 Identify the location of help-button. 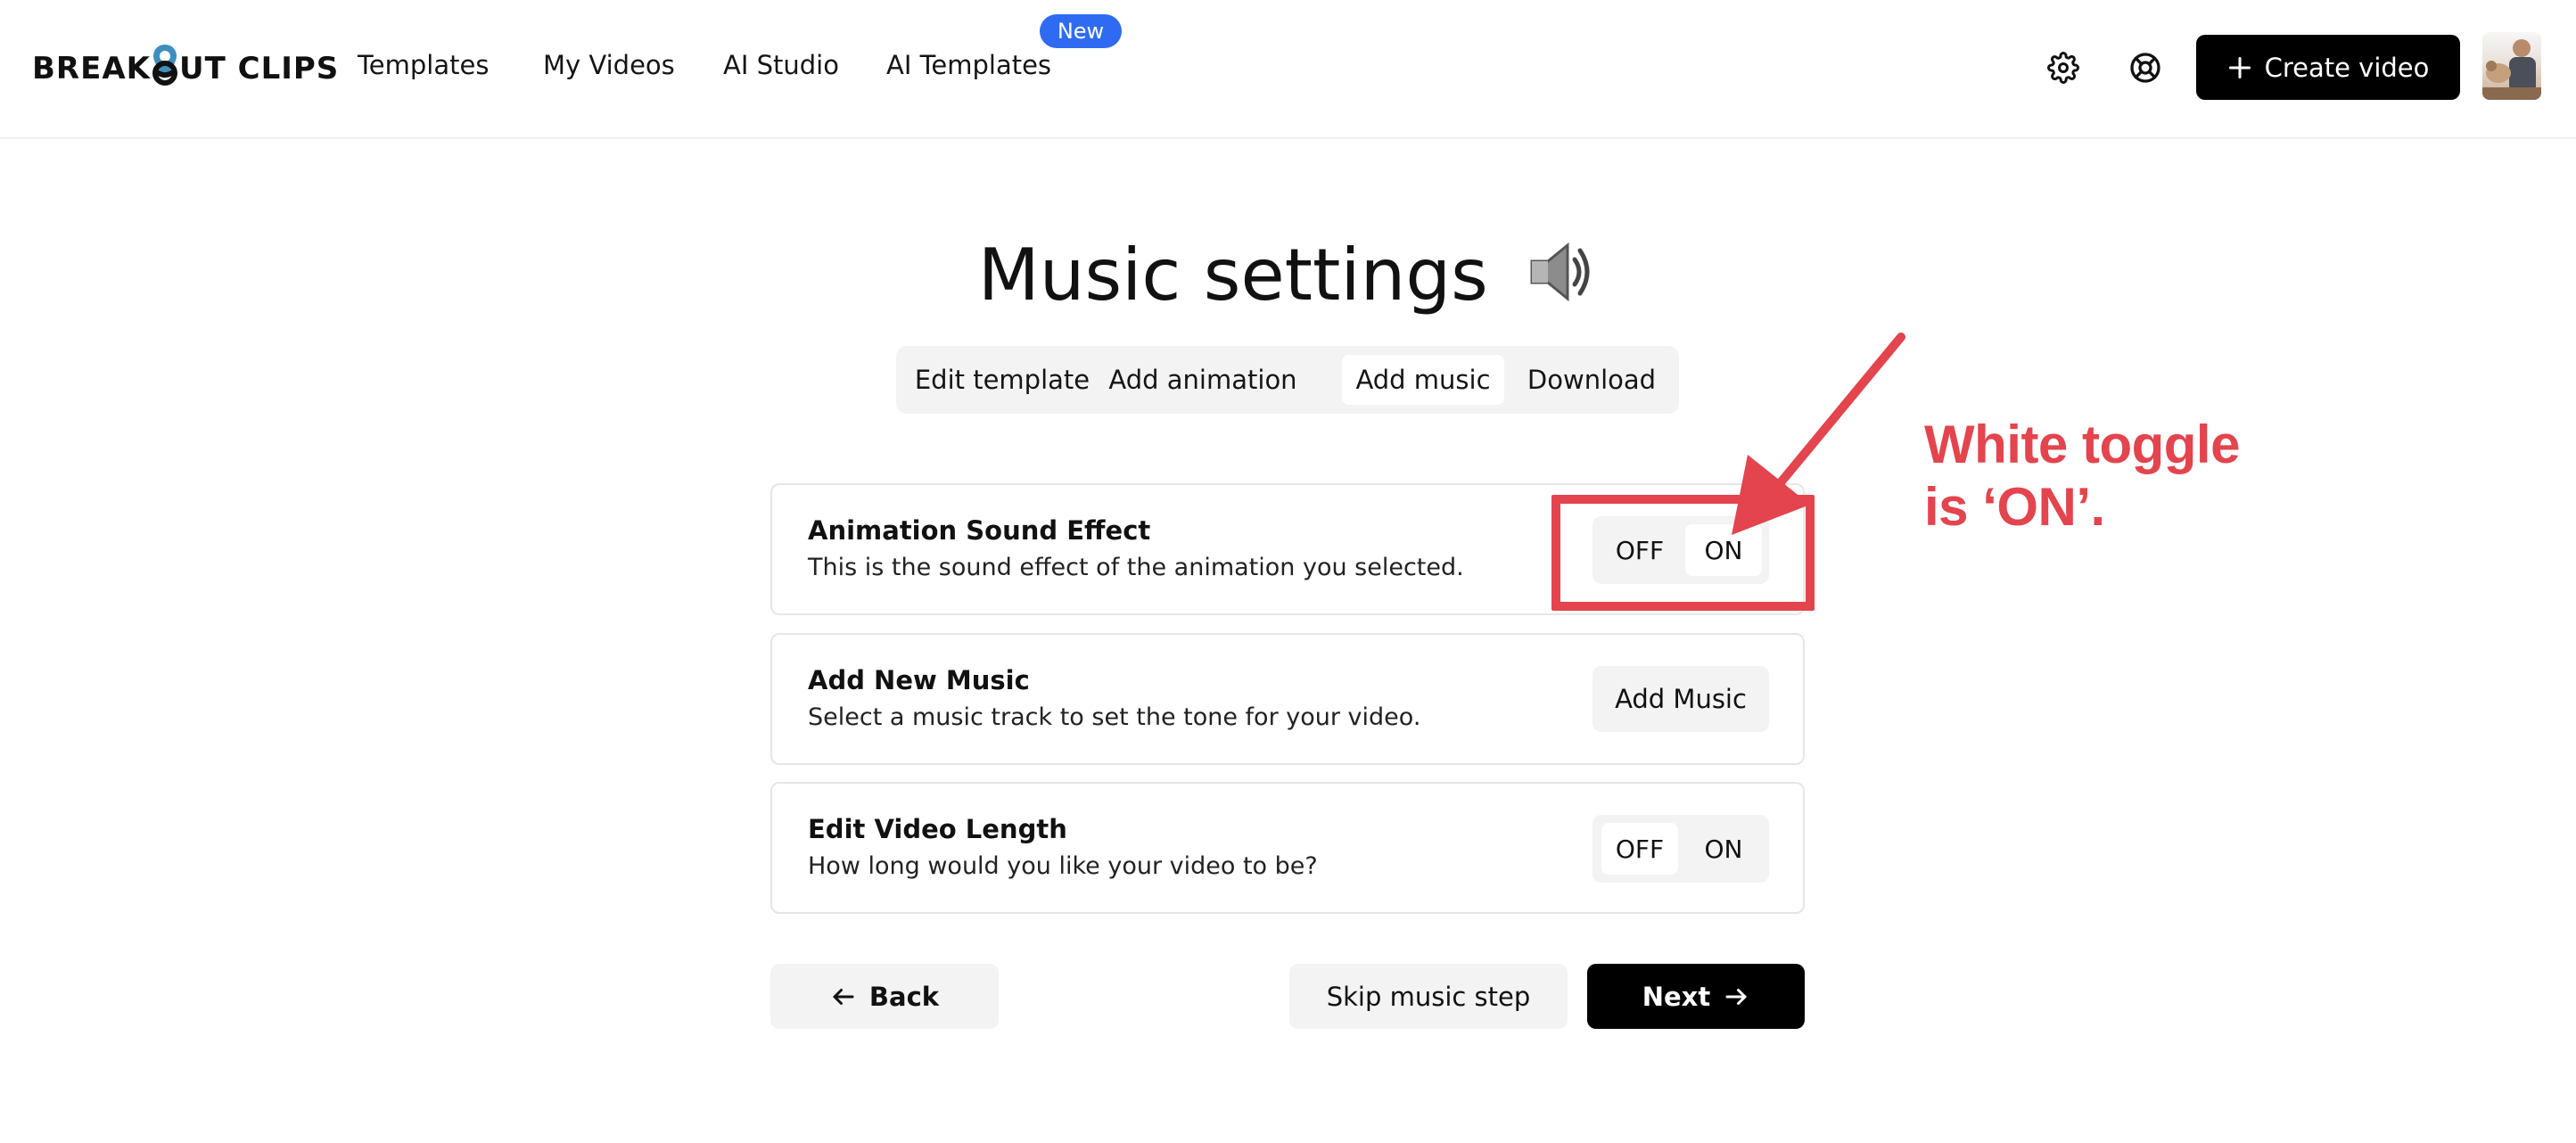
(2145, 67).